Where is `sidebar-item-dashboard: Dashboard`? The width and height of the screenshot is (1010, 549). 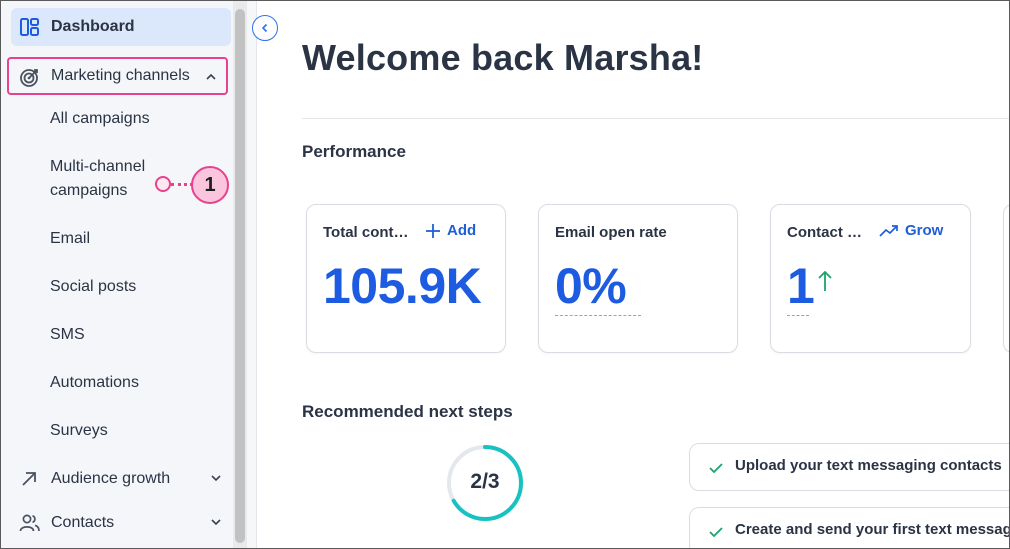 sidebar-item-dashboard: Dashboard is located at coordinates (121, 27).